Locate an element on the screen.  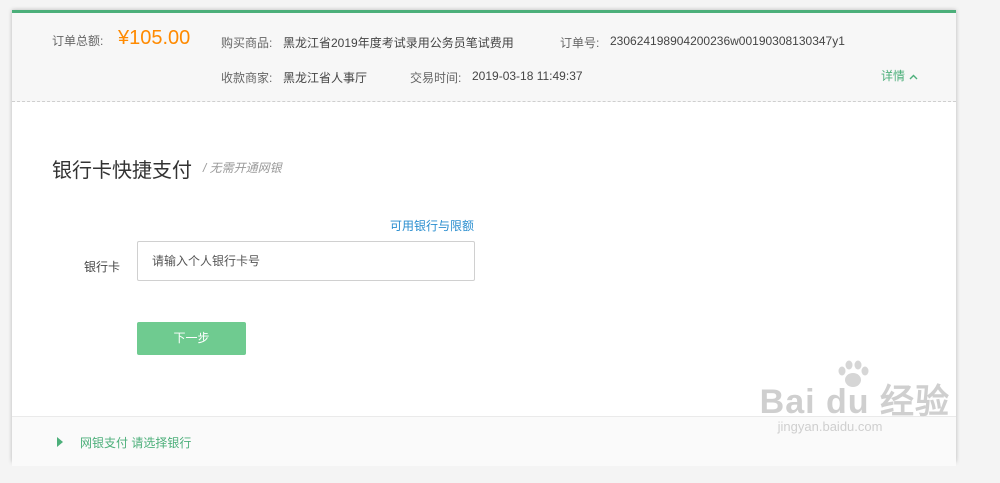
details-label: 详情 is located at coordinates (893, 76).